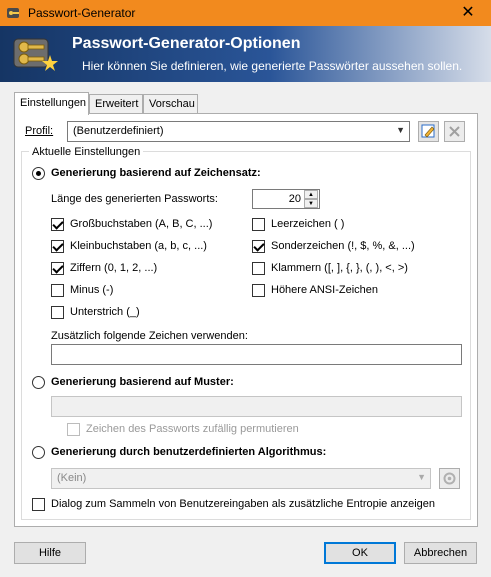 The image size is (491, 577). What do you see at coordinates (72, 478) in the screenshot?
I see `algorithm-value: (Kein)` at bounding box center [72, 478].